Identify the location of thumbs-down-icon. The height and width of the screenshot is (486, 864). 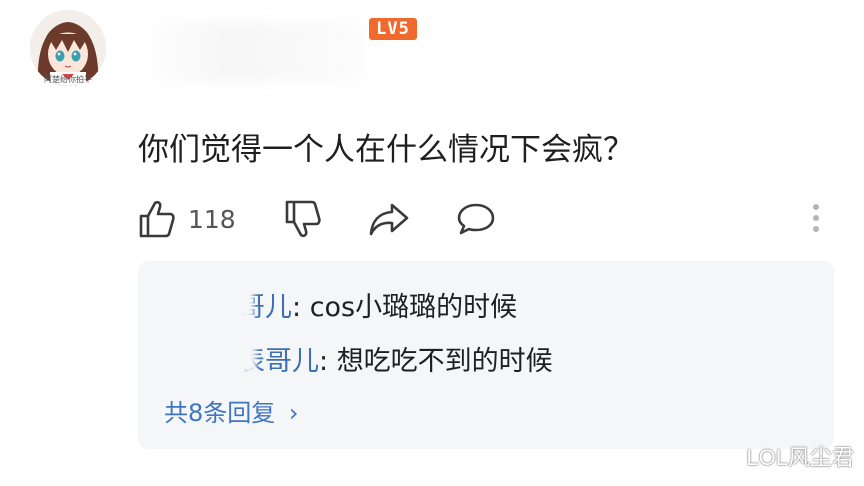
(303, 219).